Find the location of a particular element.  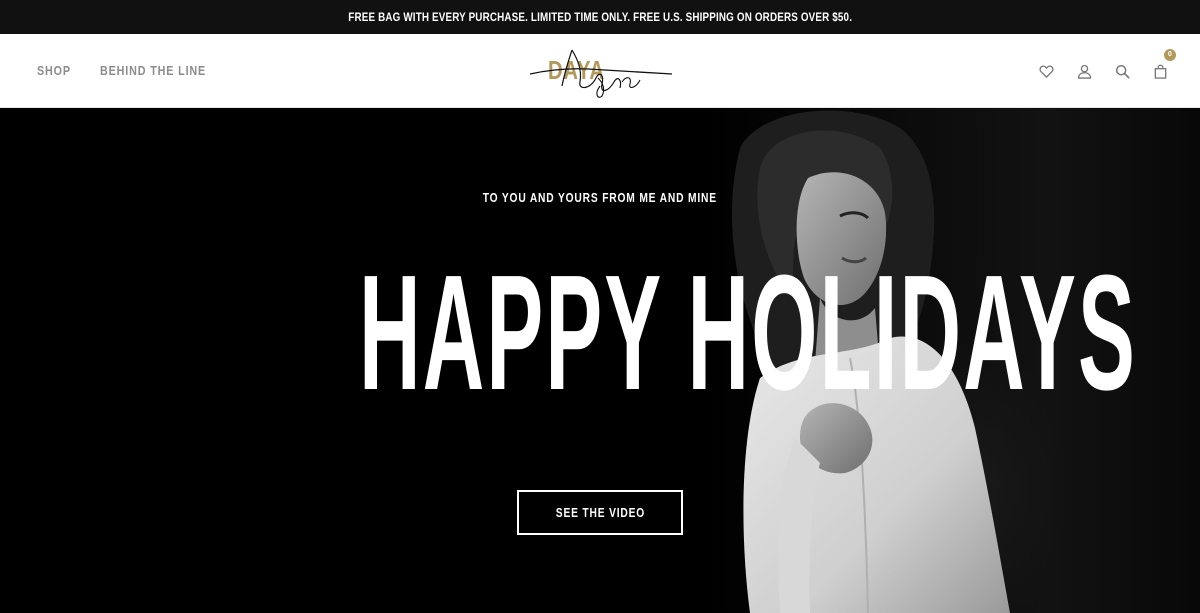

nav-behind-the-line: BEHIND THE LINE is located at coordinates (153, 71).